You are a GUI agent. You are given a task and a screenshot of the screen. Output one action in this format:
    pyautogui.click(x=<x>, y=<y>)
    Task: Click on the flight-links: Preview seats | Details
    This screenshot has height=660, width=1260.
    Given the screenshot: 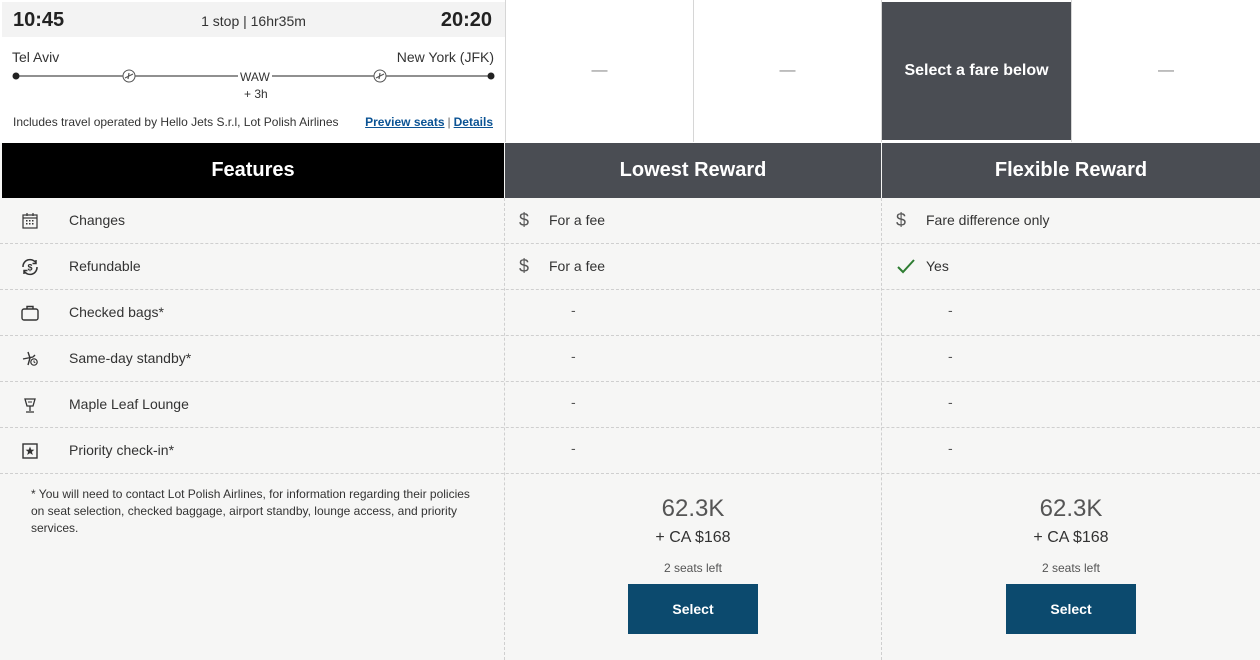 What is the action you would take?
    pyautogui.click(x=429, y=122)
    